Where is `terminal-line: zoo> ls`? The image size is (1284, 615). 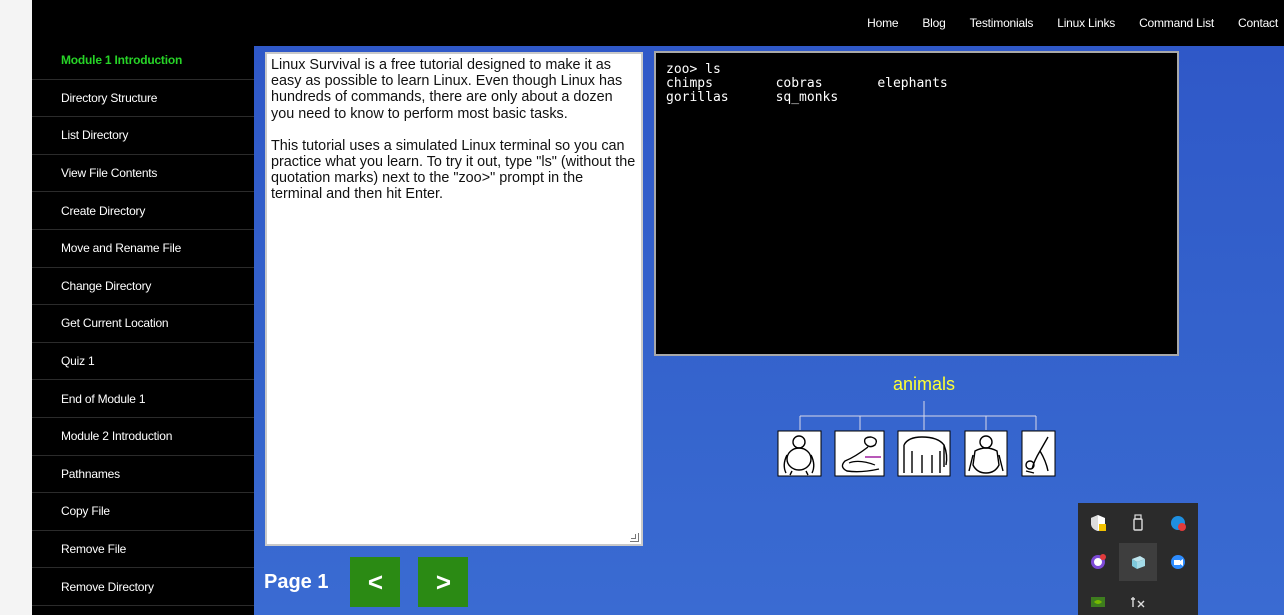
terminal-line: zoo> ls is located at coordinates (693, 69).